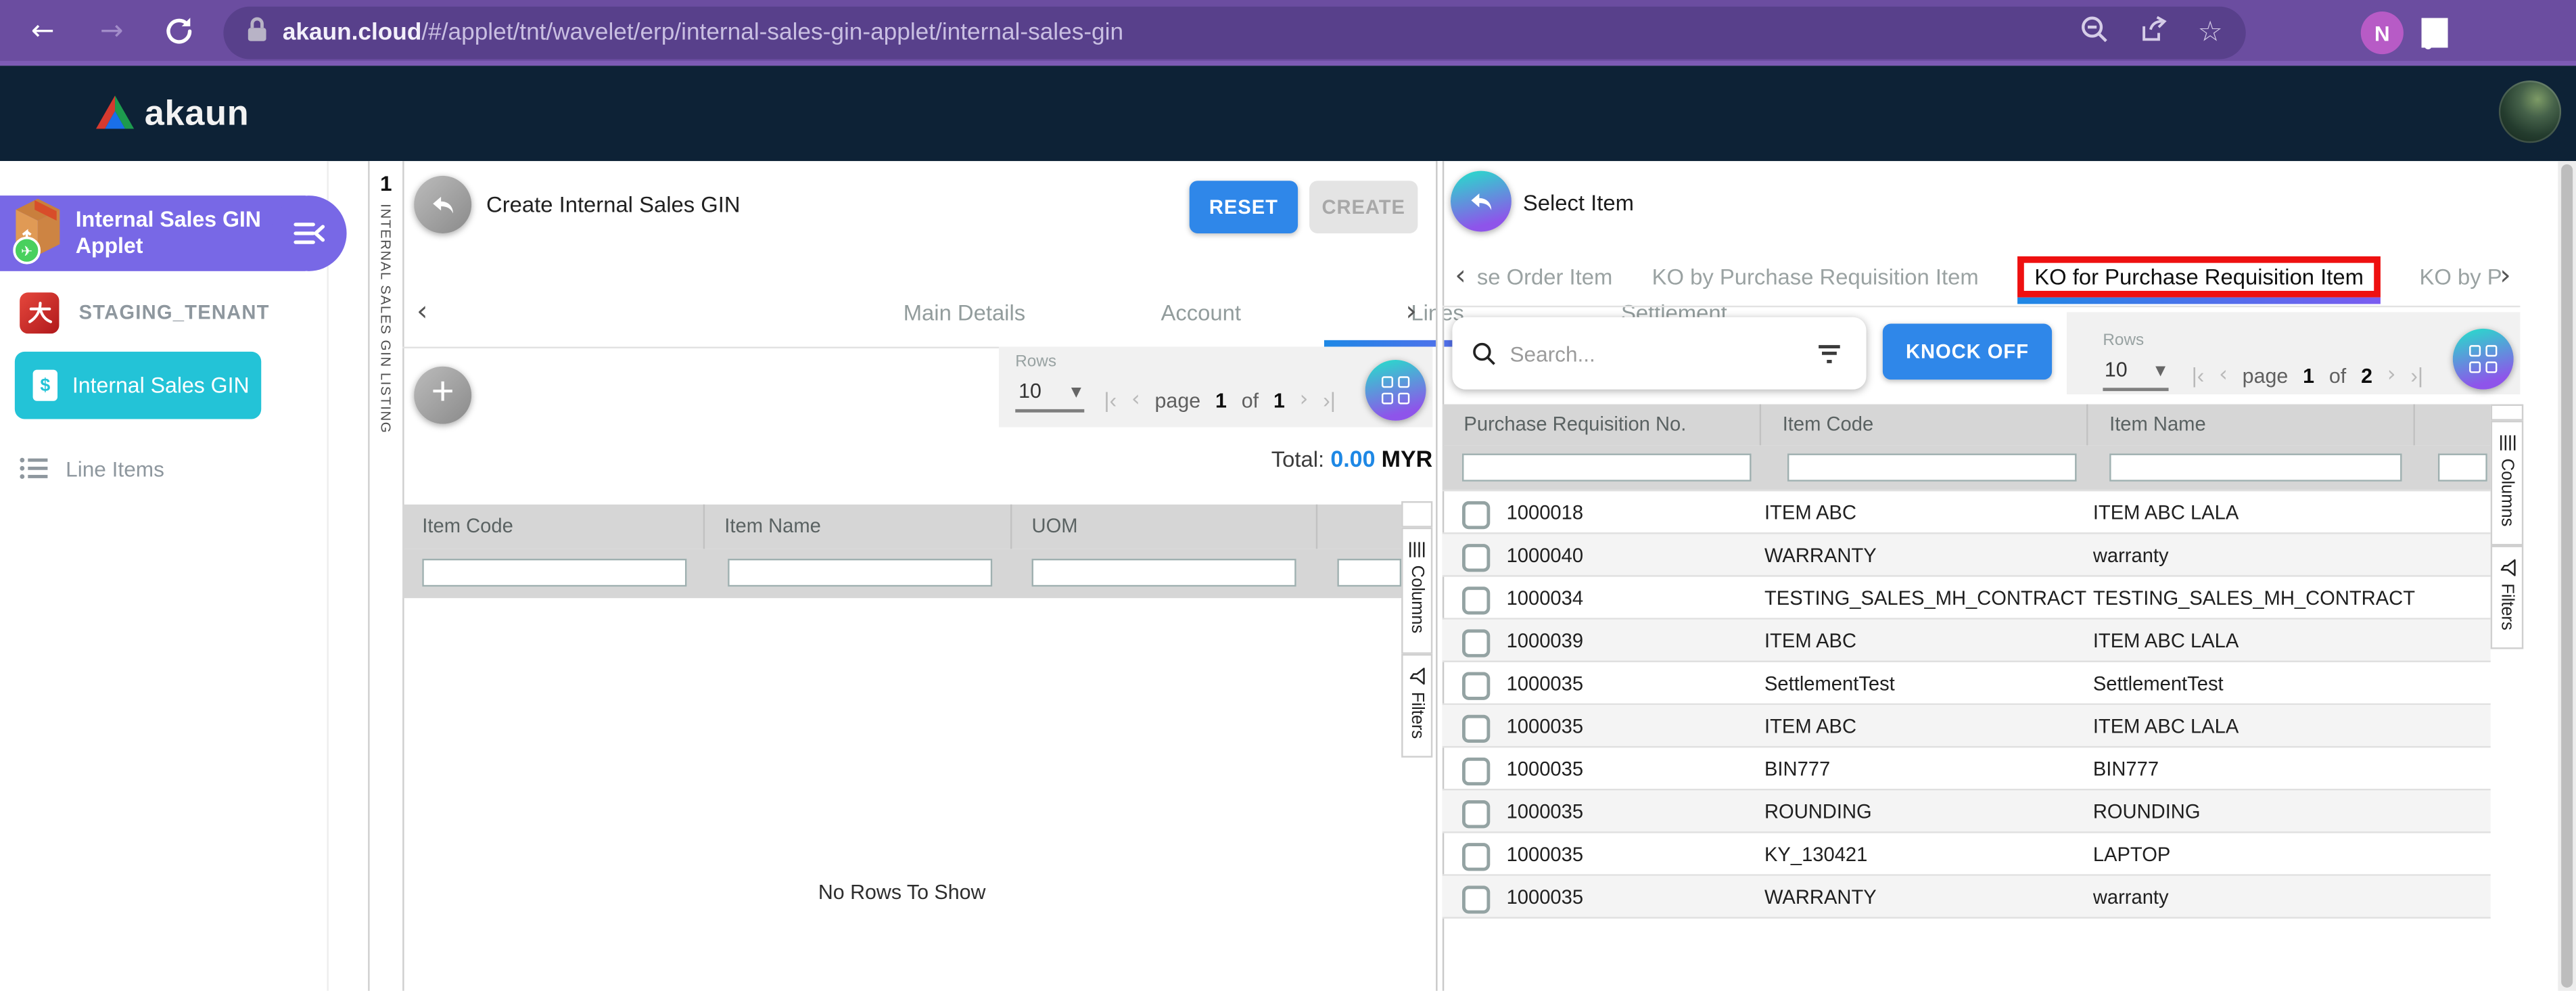  What do you see at coordinates (111, 31) in the screenshot?
I see `browser-forward-icon: →` at bounding box center [111, 31].